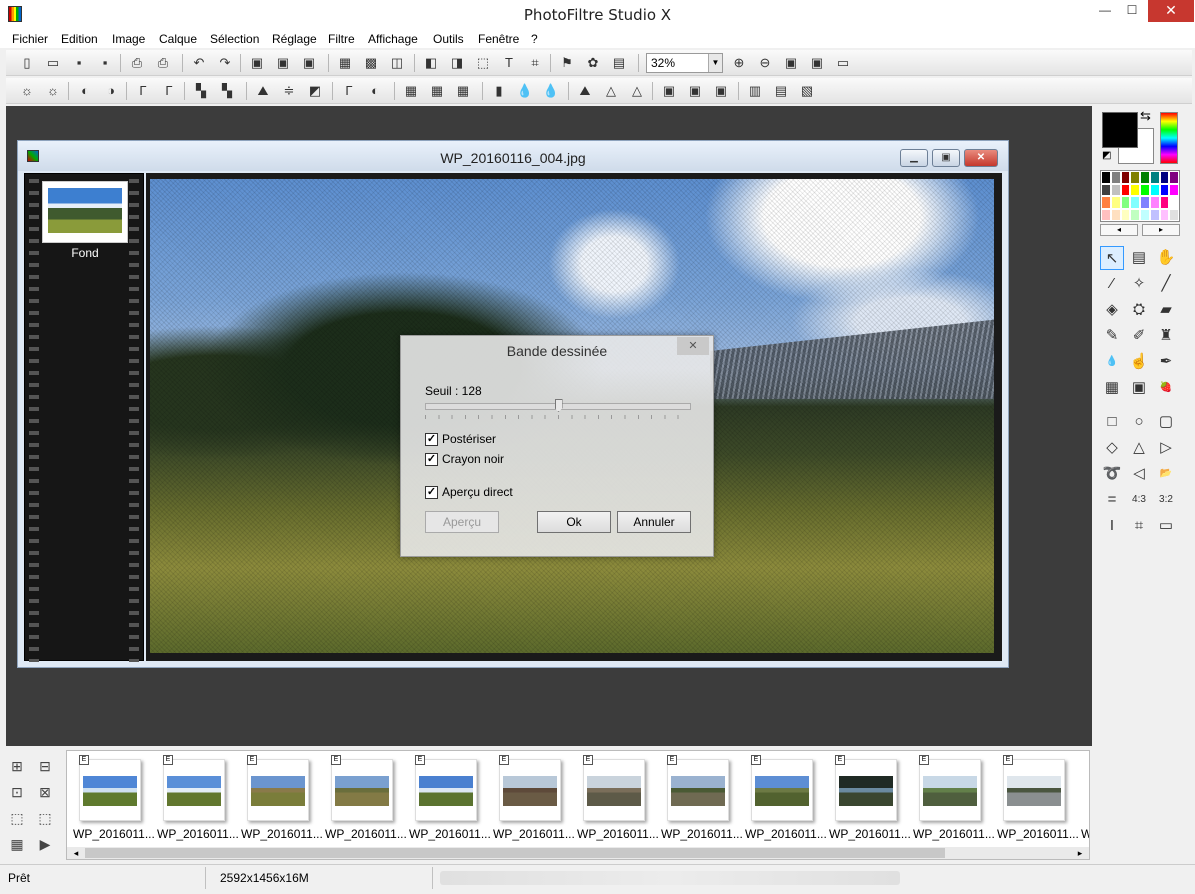  What do you see at coordinates (128, 39) in the screenshot?
I see `menu-item: Image` at bounding box center [128, 39].